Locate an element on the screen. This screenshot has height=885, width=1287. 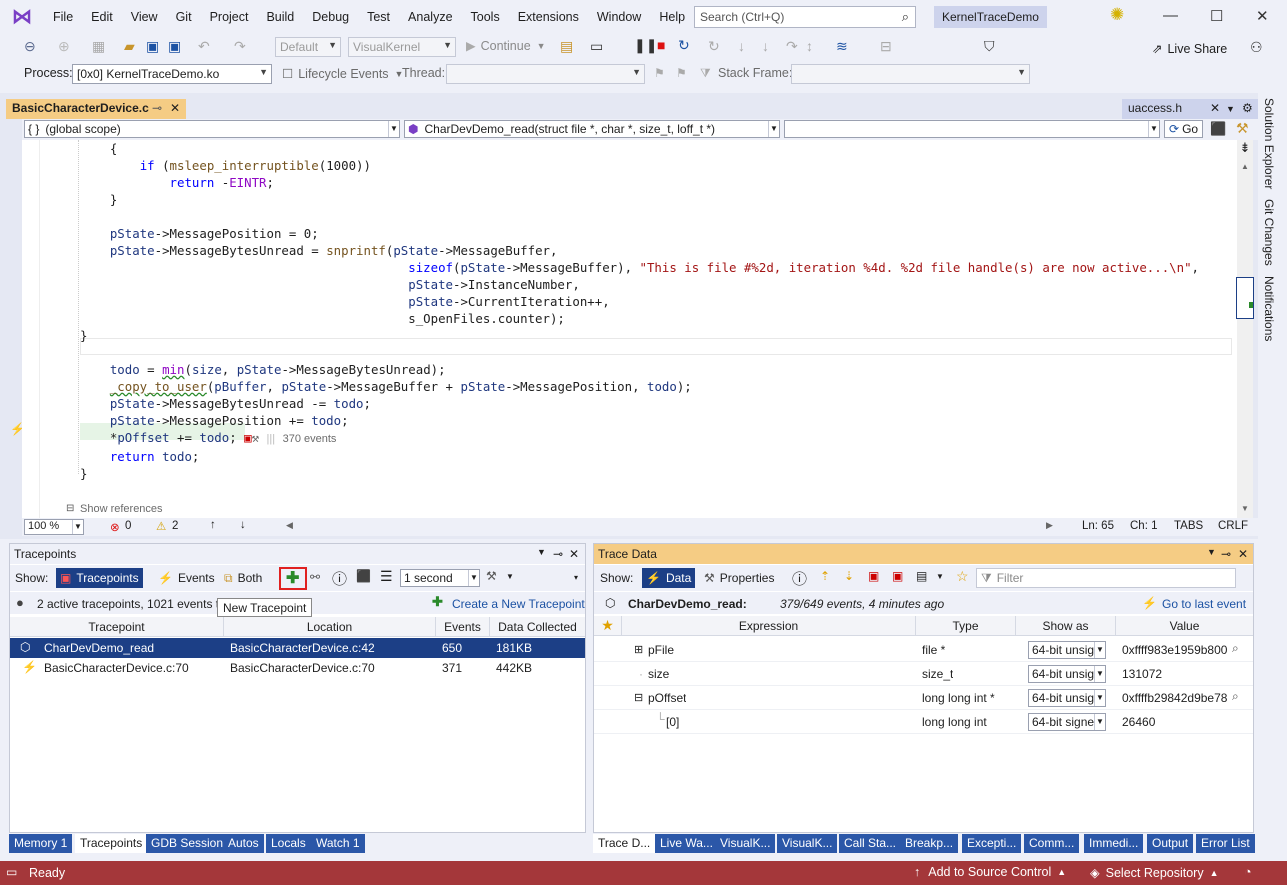
wrench-icon: ⚒ is located at coordinates (255, 437).